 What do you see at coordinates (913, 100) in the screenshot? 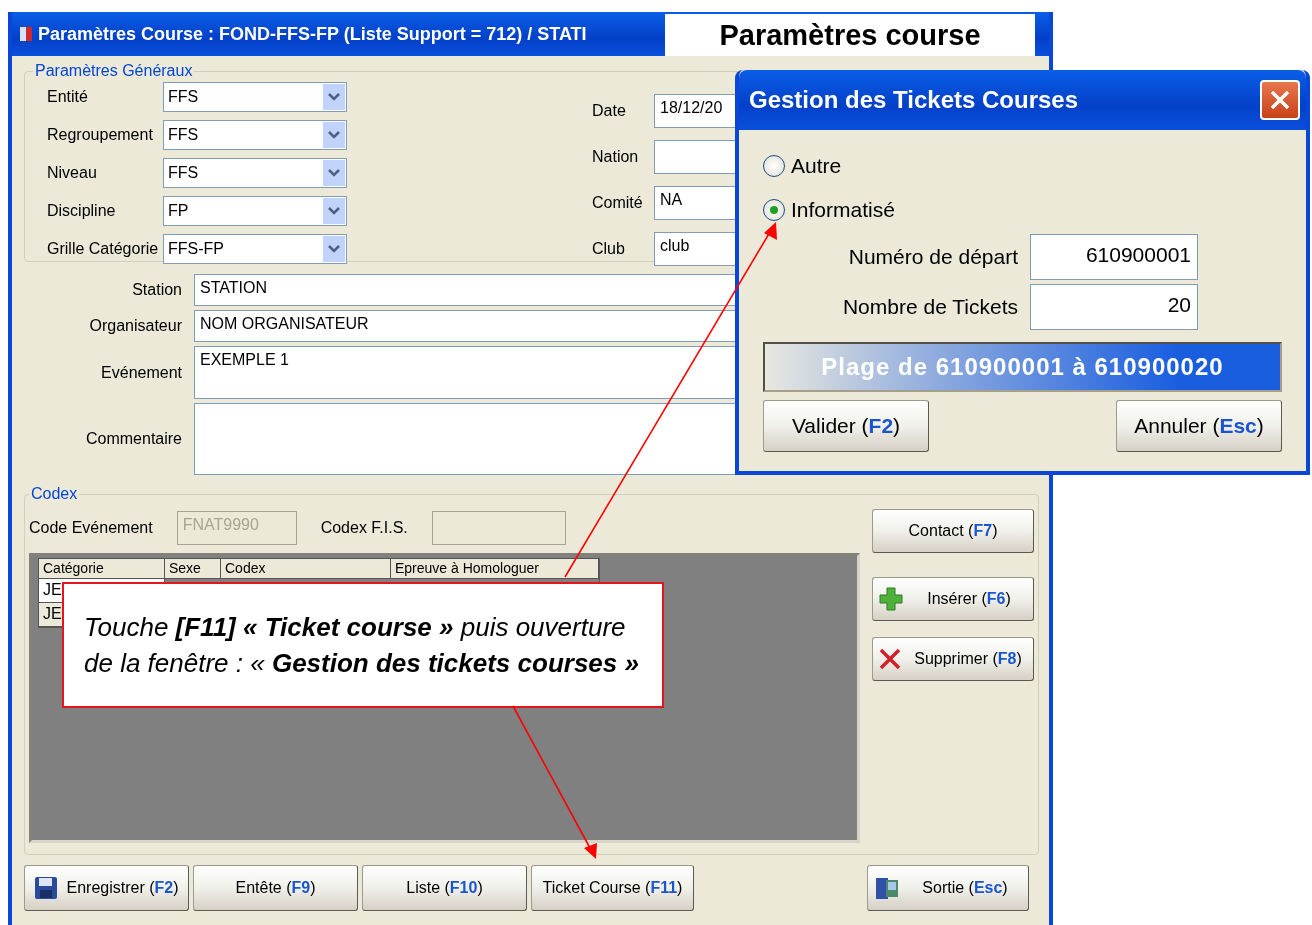
I see `window-title: Gestion des Tickets Courses` at bounding box center [913, 100].